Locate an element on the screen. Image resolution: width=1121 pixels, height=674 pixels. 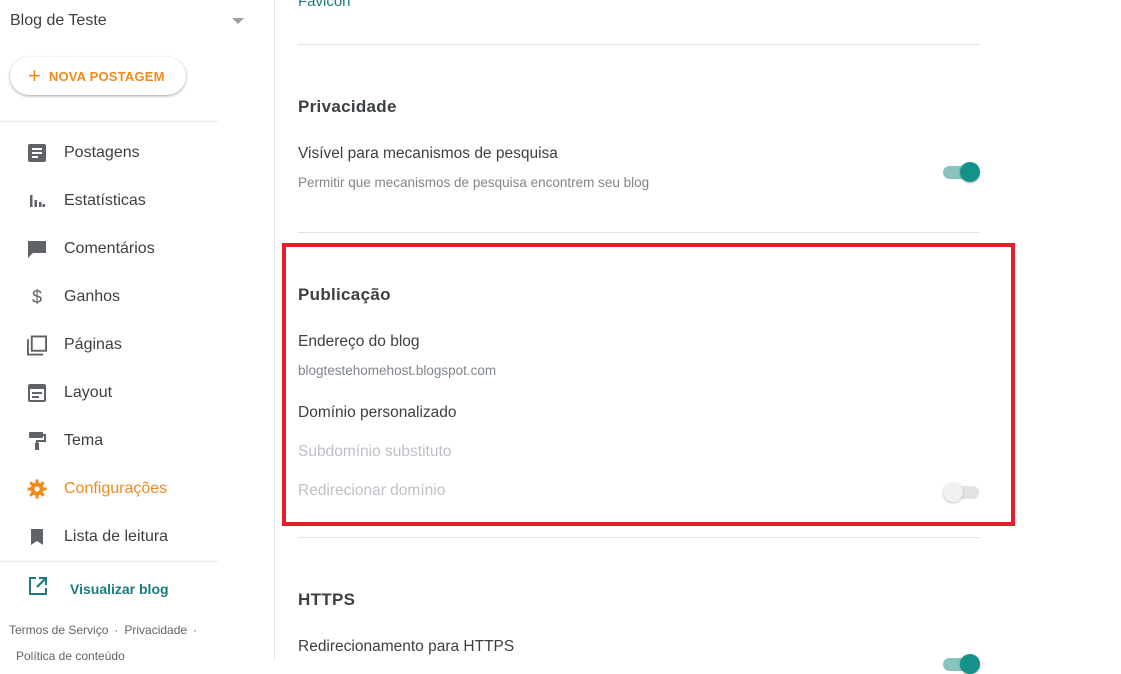
new-post-label: NOVA POSTAGEM is located at coordinates (106, 76).